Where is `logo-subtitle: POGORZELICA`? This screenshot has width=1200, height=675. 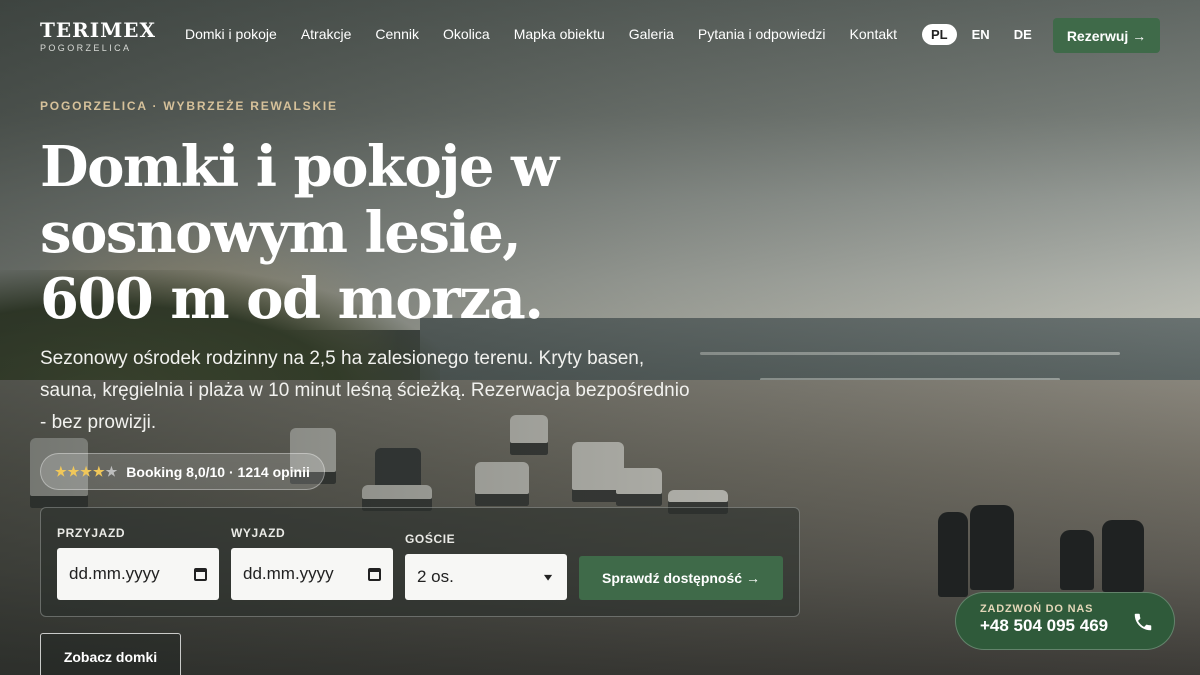 logo-subtitle: POGORZELICA is located at coordinates (86, 48).